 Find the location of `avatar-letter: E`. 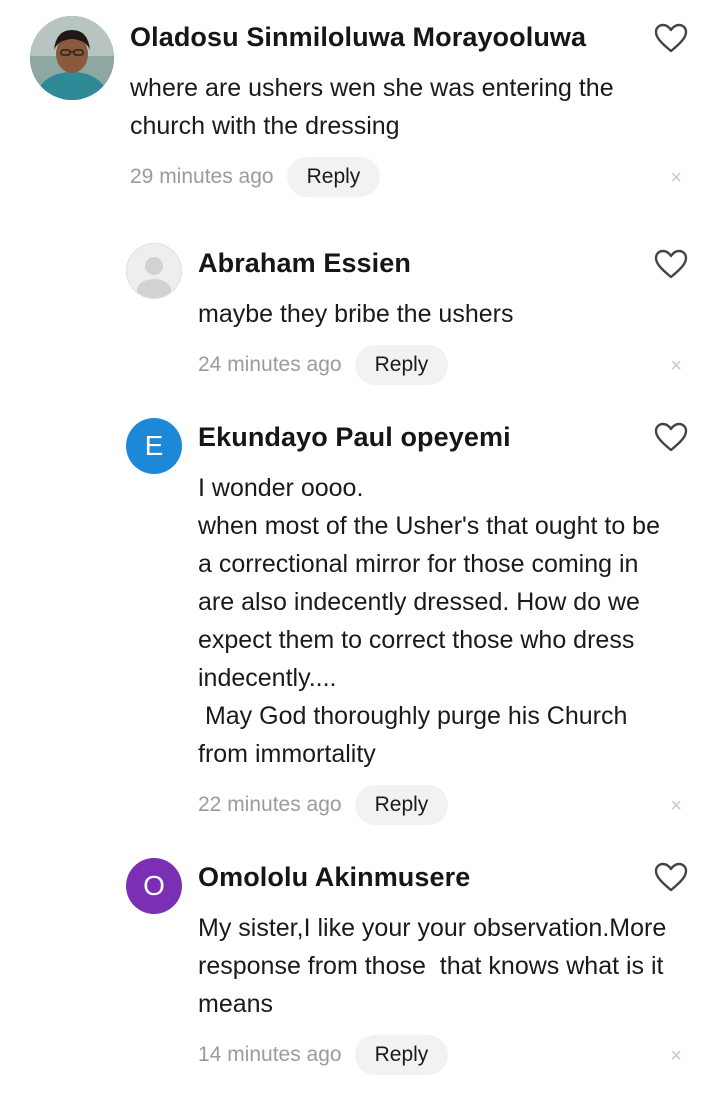

avatar-letter: E is located at coordinates (154, 445).